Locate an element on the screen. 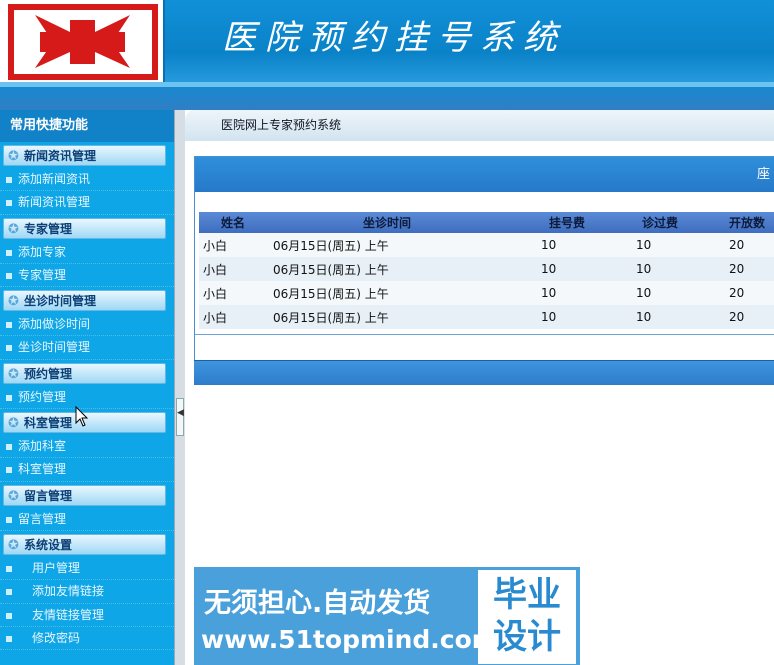 The height and width of the screenshot is (665, 774). header: 医院预约挂号系统 is located at coordinates (387, 43).